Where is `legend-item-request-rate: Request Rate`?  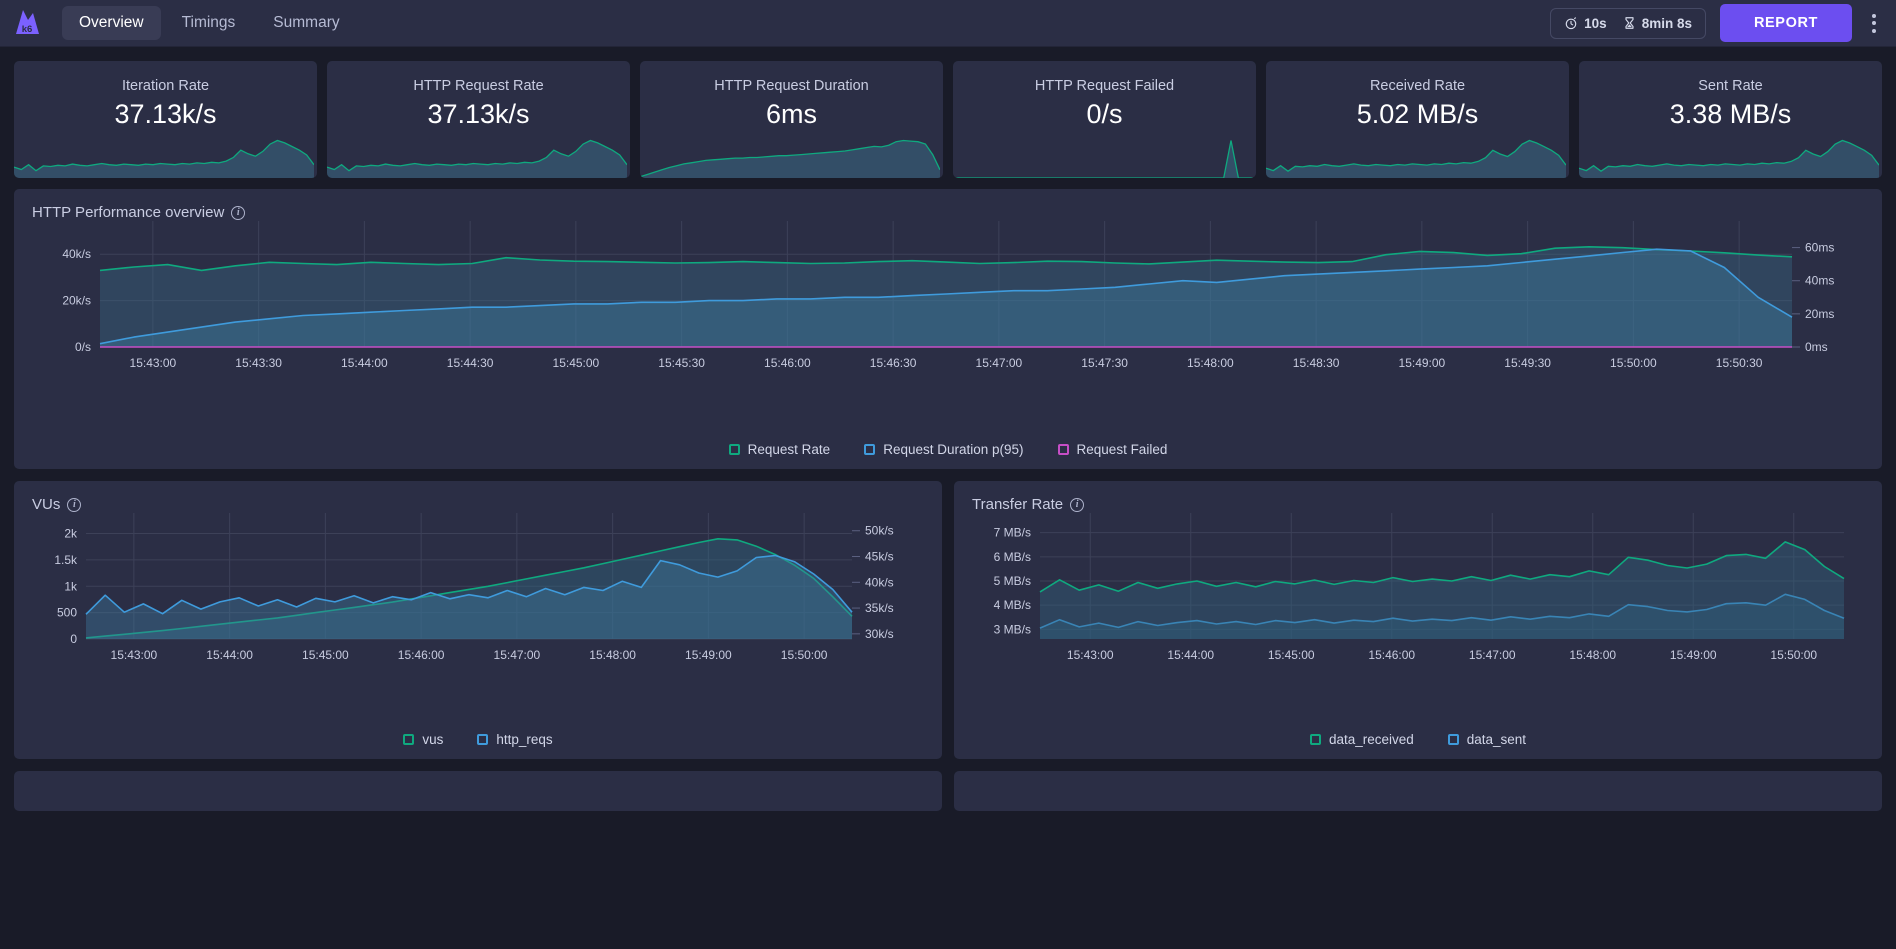 legend-item-request-rate: Request Rate is located at coordinates (779, 449).